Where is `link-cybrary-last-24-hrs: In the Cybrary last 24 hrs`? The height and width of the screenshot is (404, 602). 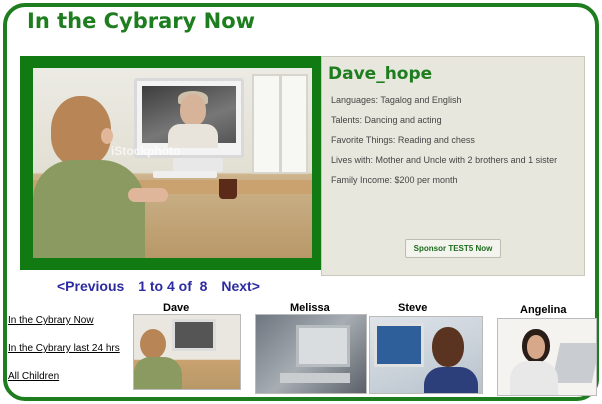
link-cybrary-last-24-hrs: In the Cybrary last 24 hrs is located at coordinates (64, 348).